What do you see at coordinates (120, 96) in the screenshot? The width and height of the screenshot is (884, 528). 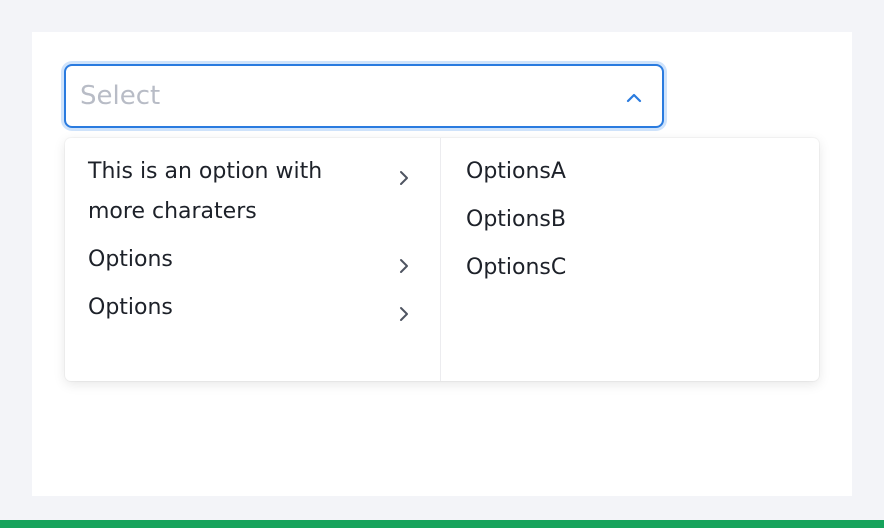 I see `select-placeholder: Select` at bounding box center [120, 96].